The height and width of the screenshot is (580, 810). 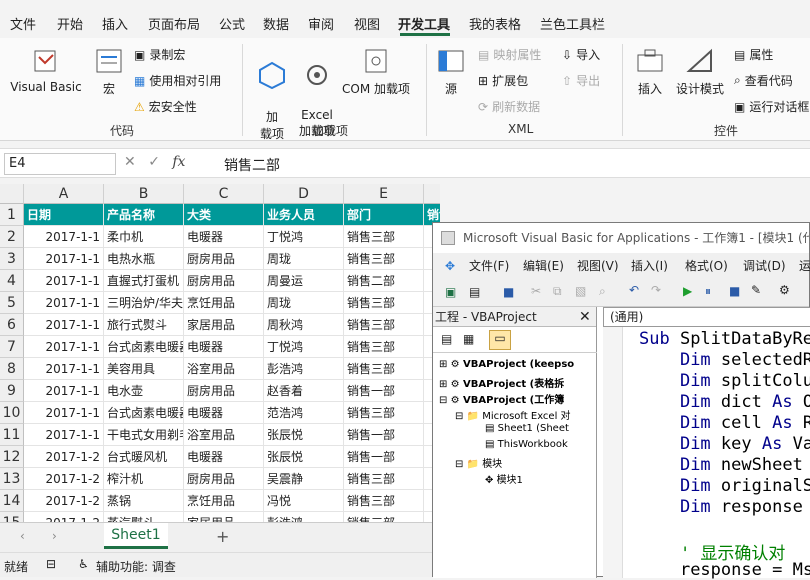 What do you see at coordinates (178, 162) in the screenshot?
I see `fx-icon: fx` at bounding box center [178, 162].